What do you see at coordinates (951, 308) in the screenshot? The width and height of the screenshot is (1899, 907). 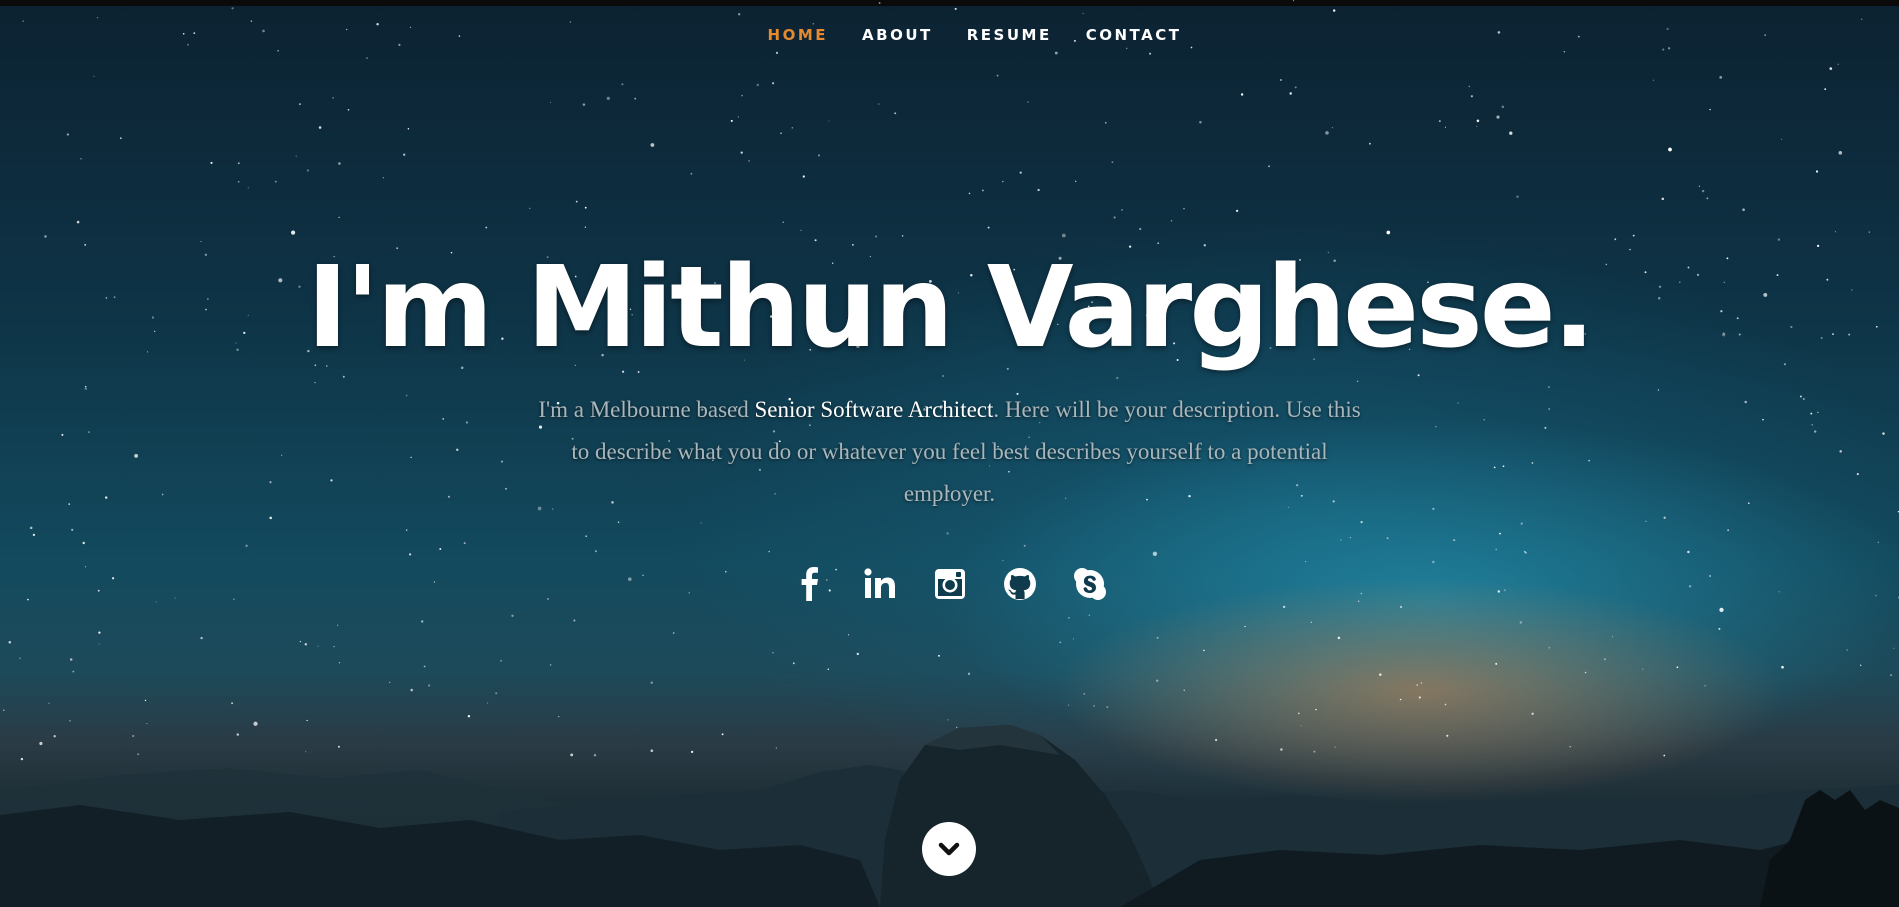 I see `hero-headline: I'm Mithun Varghese.` at bounding box center [951, 308].